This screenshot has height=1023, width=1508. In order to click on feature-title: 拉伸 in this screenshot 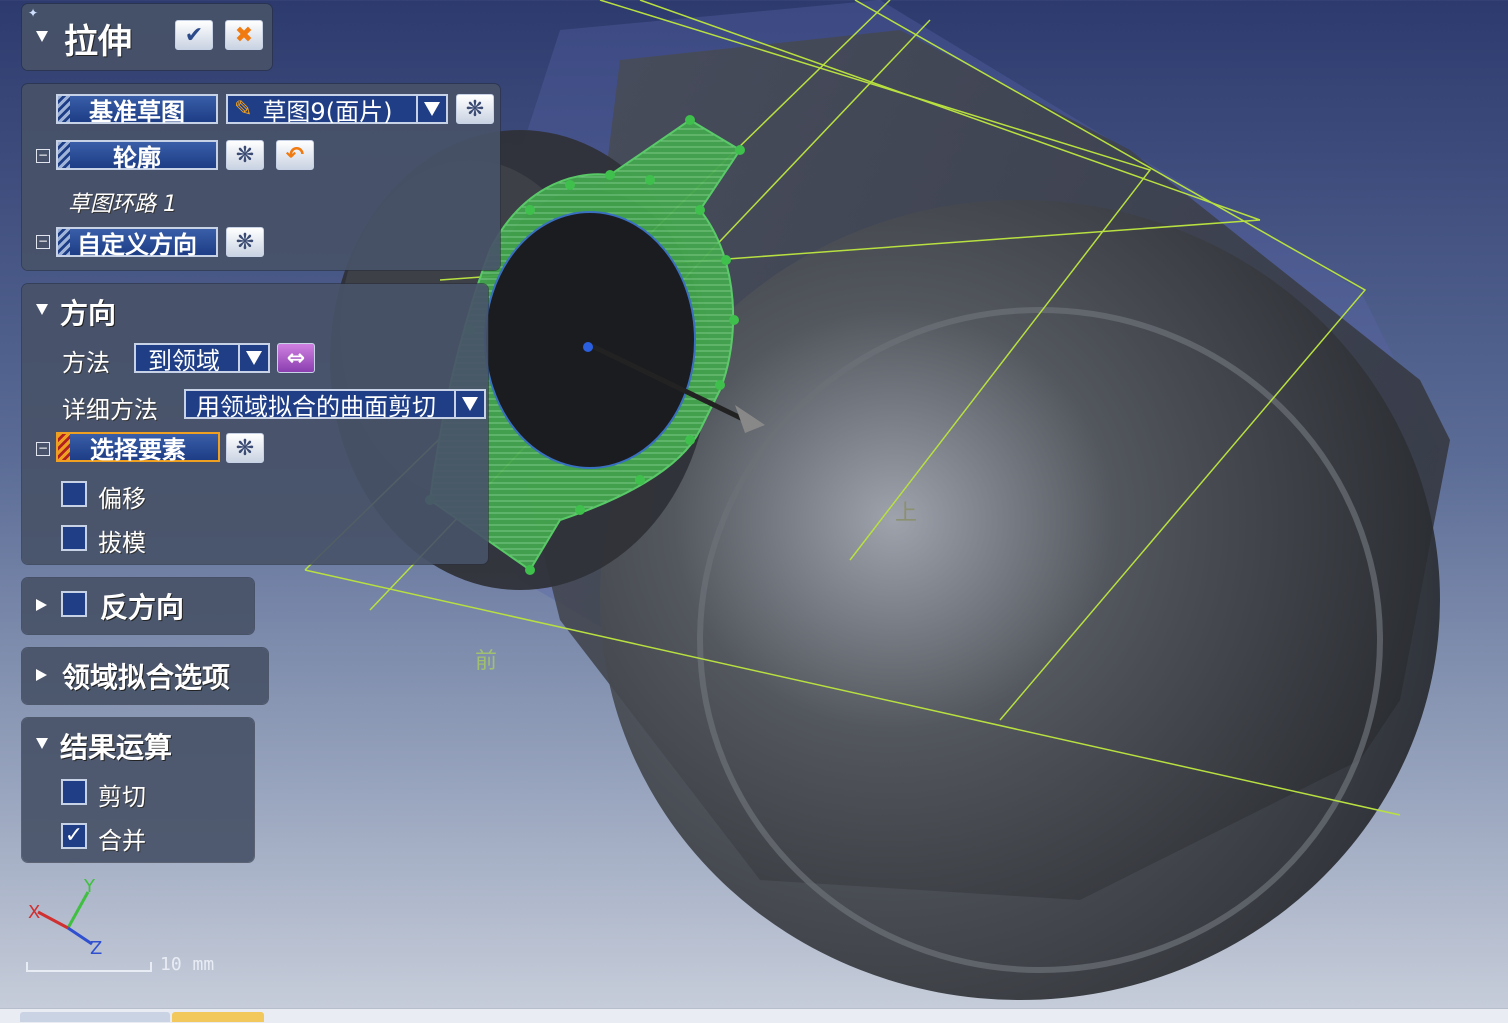, I will do `click(98, 42)`.